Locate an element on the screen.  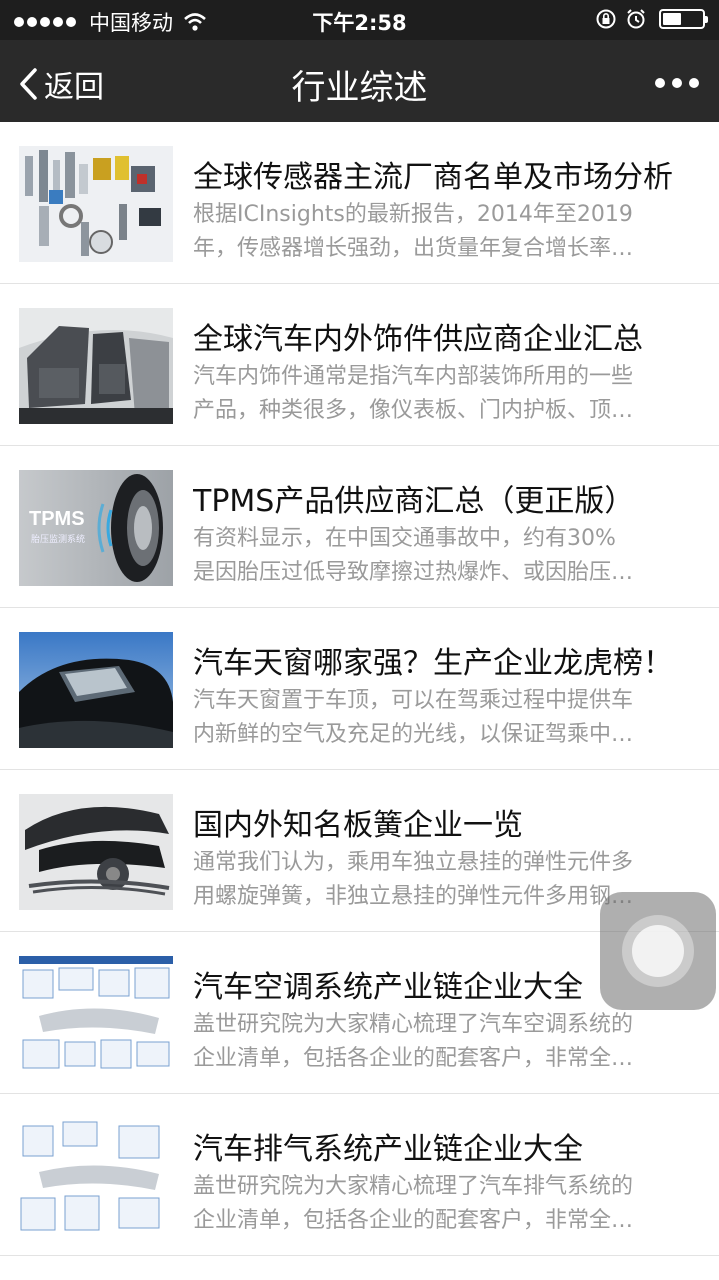
sensors-thumbnail is located at coordinates (96, 204).